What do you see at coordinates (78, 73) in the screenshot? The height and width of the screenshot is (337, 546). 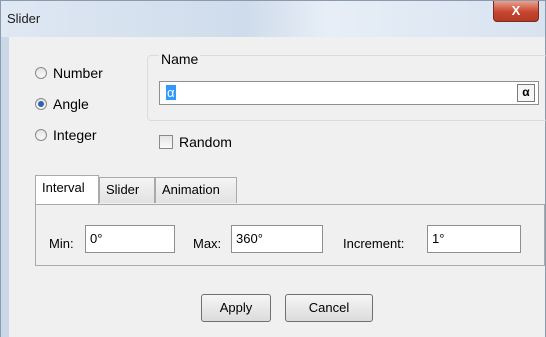 I see `radio-number-label: Number` at bounding box center [78, 73].